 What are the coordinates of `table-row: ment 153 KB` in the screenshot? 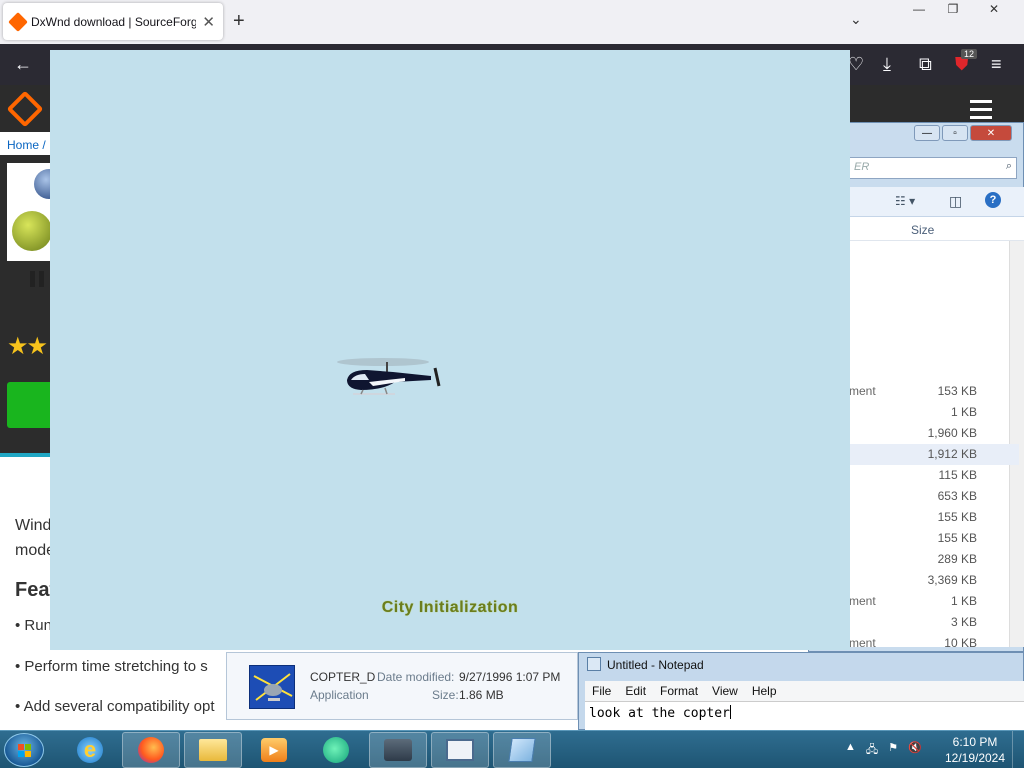 It's located at (934, 391).